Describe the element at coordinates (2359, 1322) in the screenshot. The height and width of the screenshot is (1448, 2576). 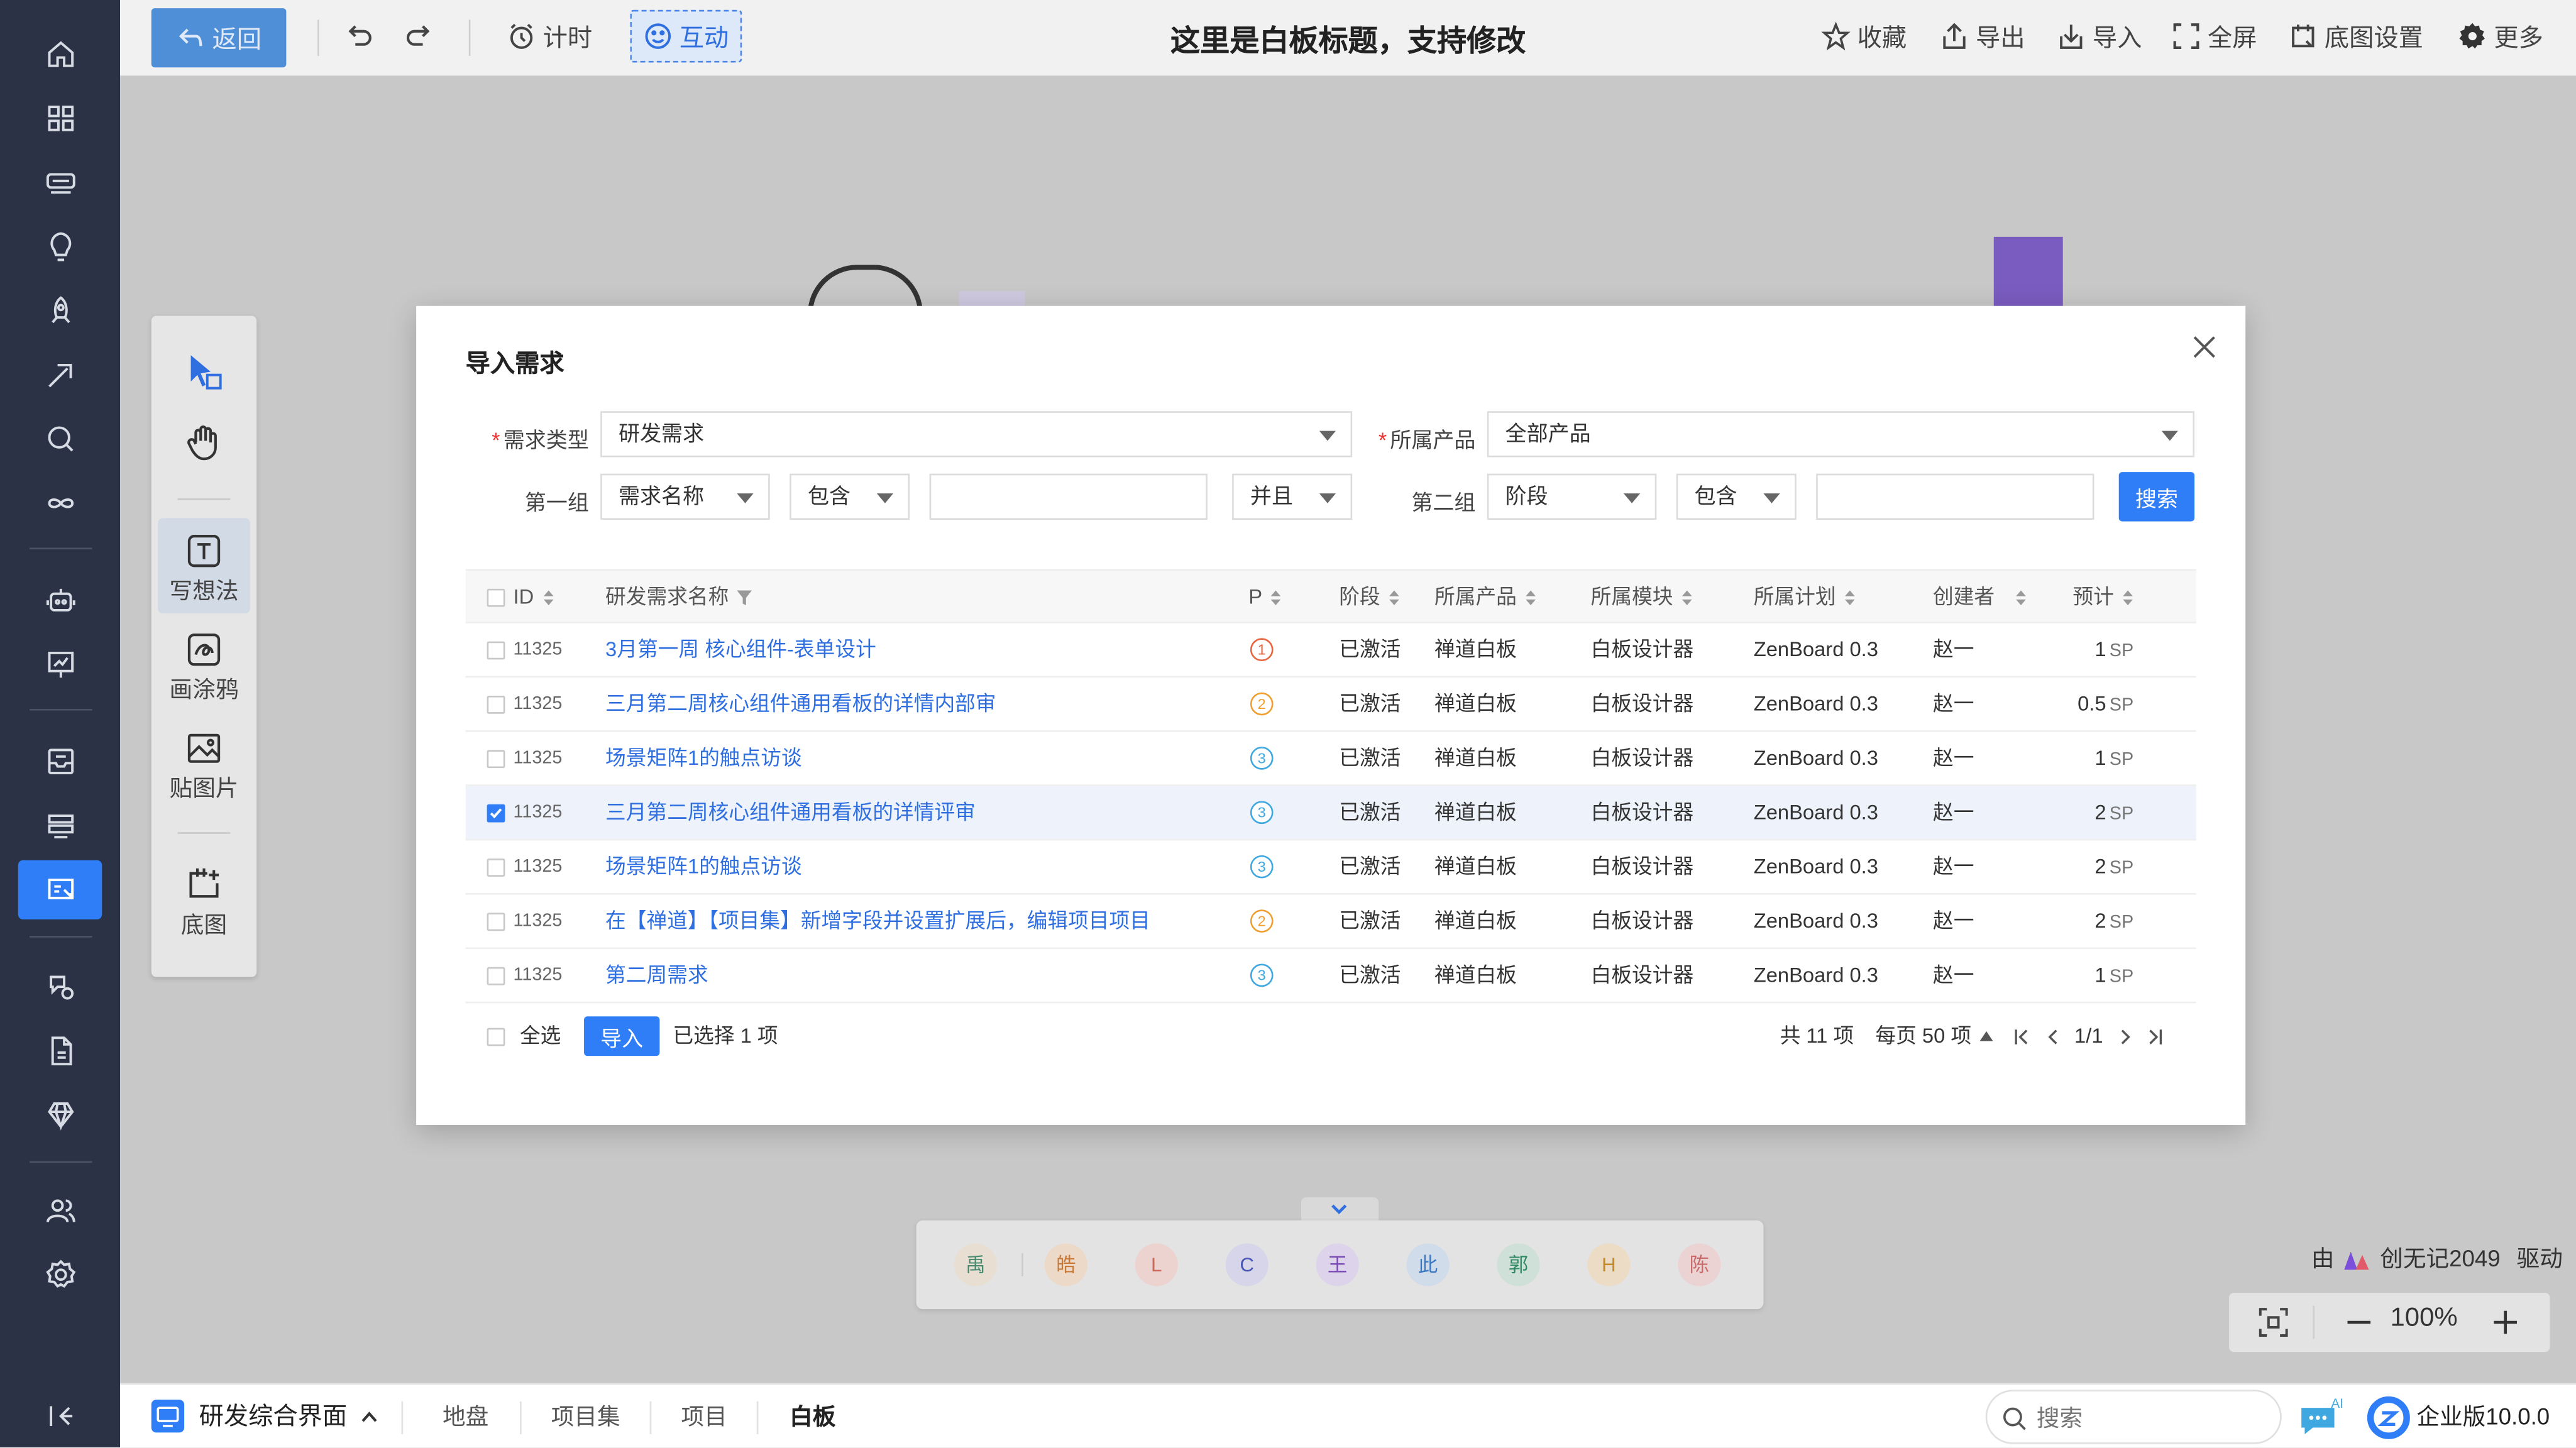
I see `zoom-out-icon` at that location.